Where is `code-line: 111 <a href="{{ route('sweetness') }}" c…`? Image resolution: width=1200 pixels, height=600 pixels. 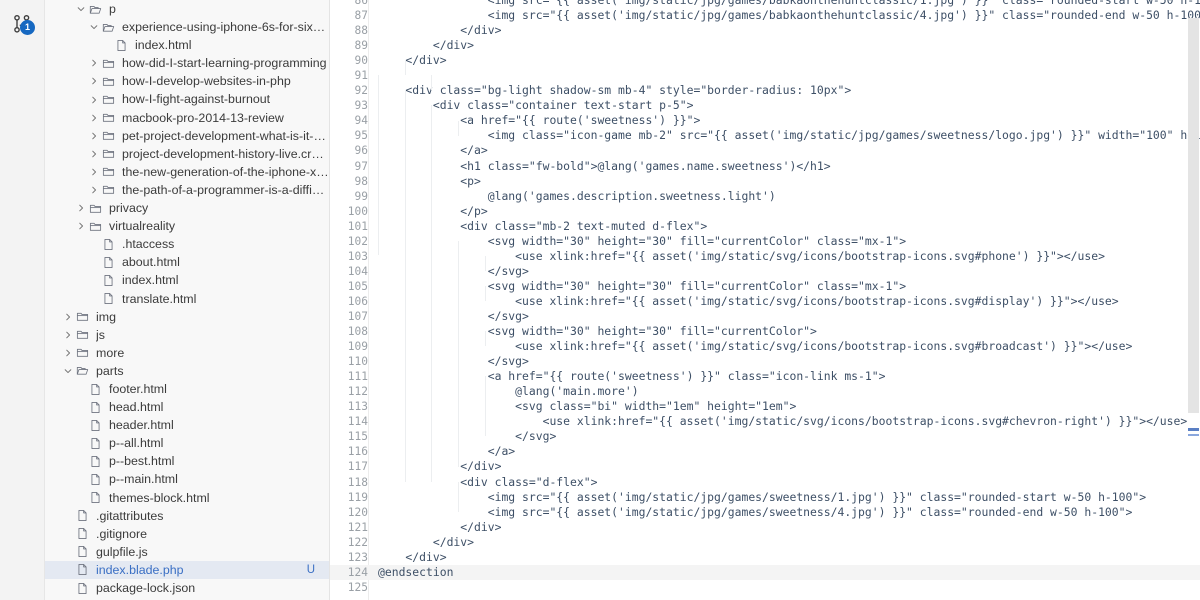
code-line: 111 <a href="{{ route('sweetness') }}" c… is located at coordinates (765, 376).